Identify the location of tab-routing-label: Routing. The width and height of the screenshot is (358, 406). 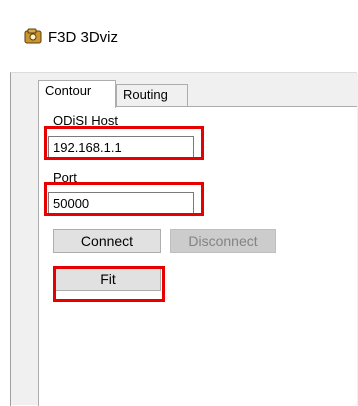
(145, 94).